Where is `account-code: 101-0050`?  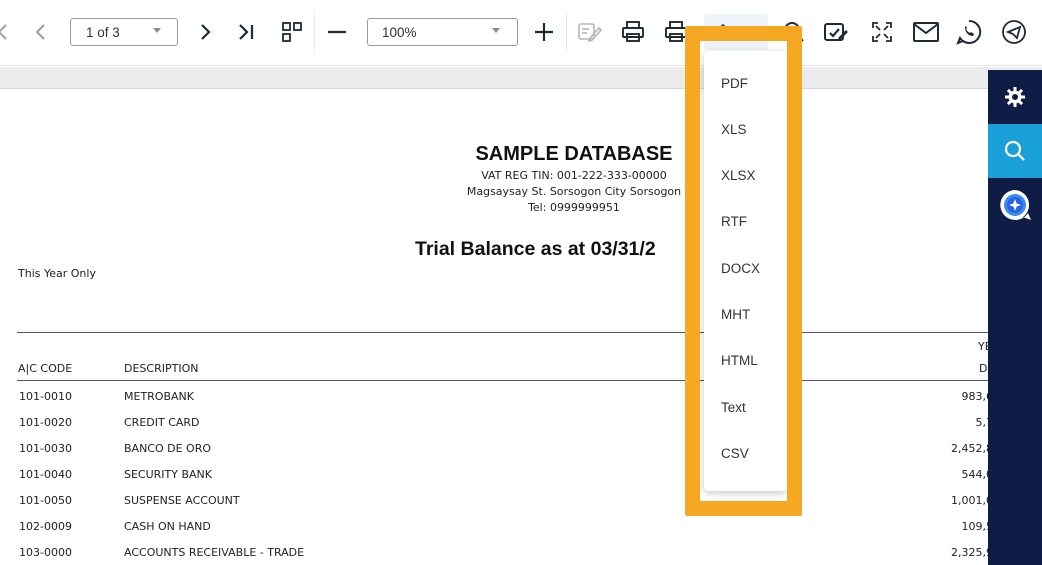 account-code: 101-0050 is located at coordinates (45, 500).